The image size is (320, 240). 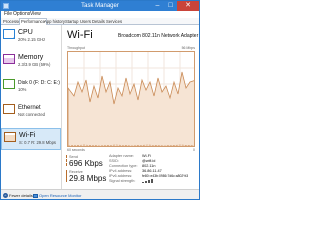 What do you see at coordinates (100, 6) in the screenshot?
I see `title-bar: Task Manager – □ ✕` at bounding box center [100, 6].